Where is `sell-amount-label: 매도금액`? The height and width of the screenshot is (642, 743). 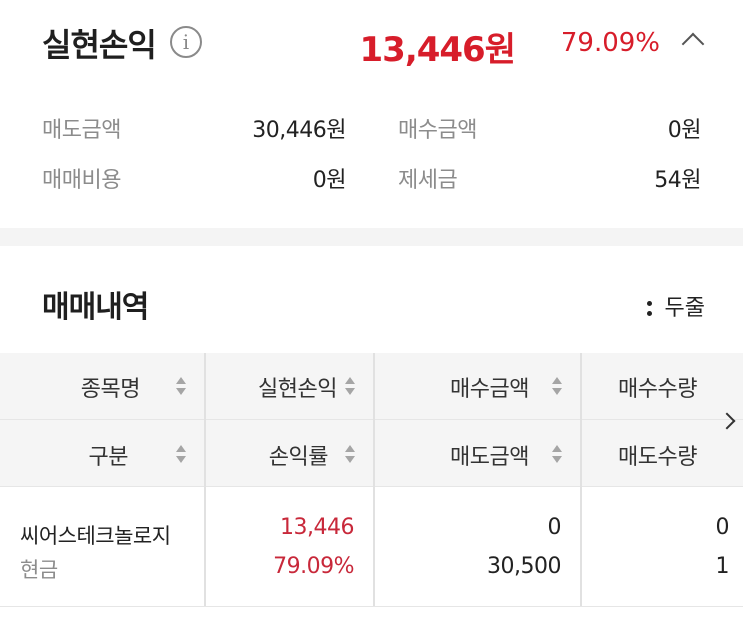
sell-amount-label: 매도금액 is located at coordinates (81, 130).